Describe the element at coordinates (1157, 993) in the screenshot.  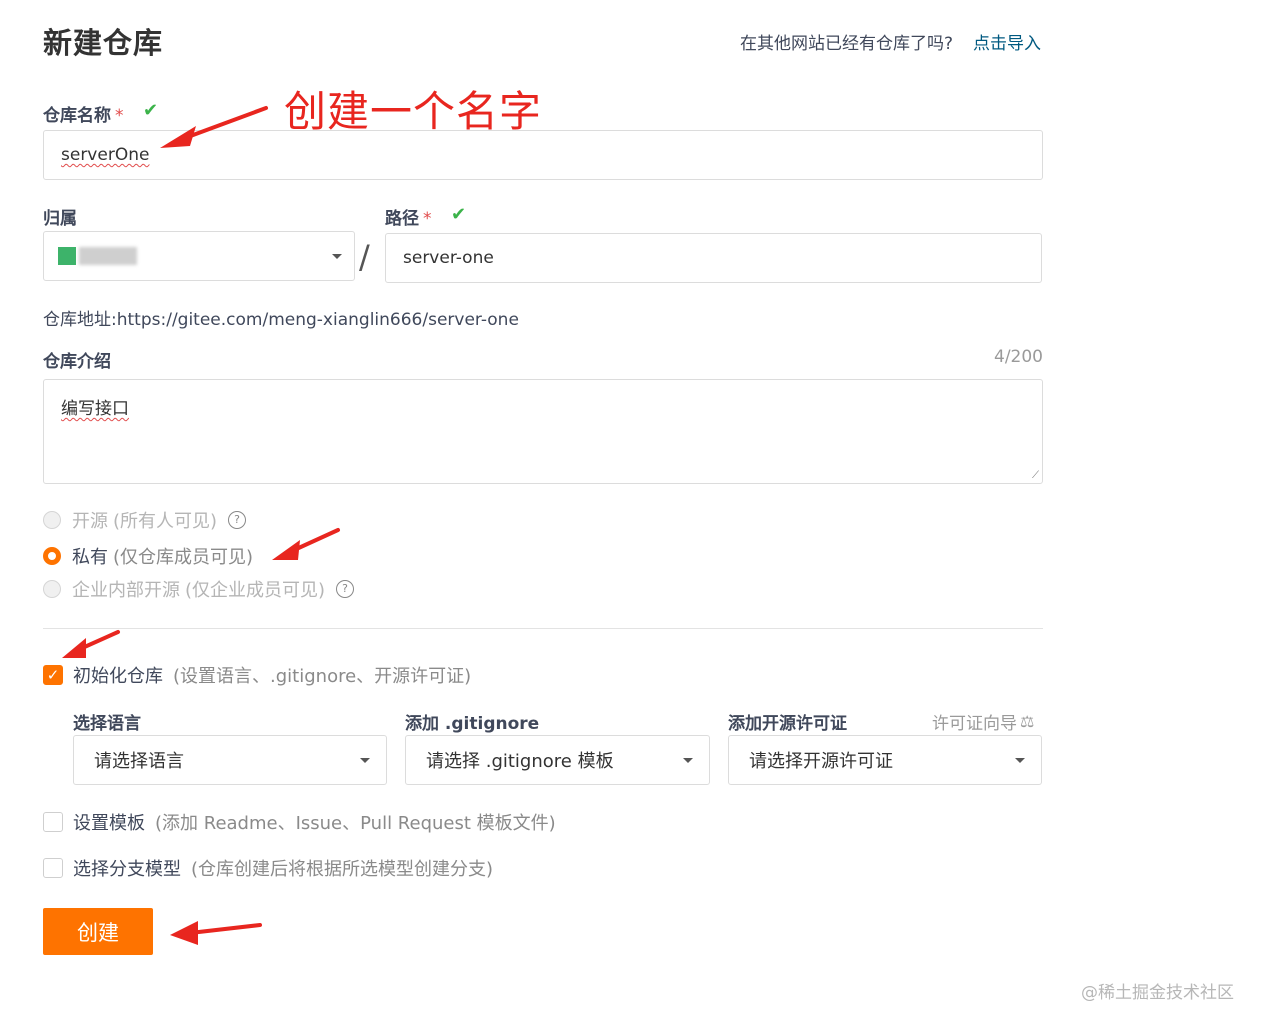
I see `watermark: @稀土掘金技术社区` at that location.